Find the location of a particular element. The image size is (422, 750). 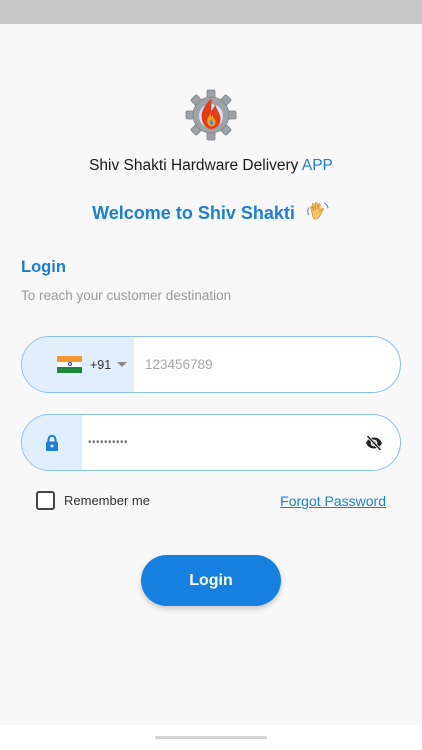

login-subtitle: To reach your customer destination is located at coordinates (126, 295).